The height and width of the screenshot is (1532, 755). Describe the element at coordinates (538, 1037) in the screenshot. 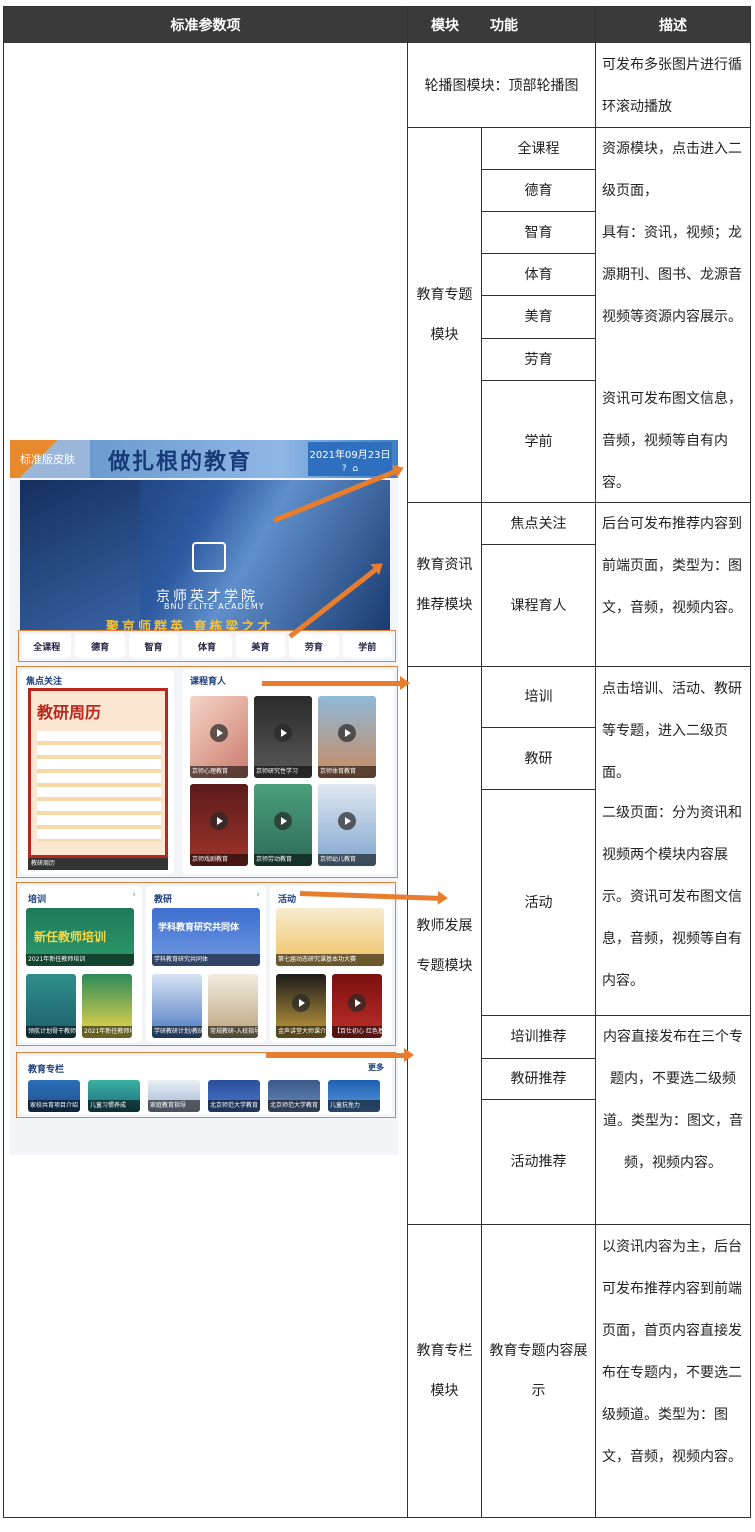

I see `teacher-rec-0: 培训推荐` at that location.